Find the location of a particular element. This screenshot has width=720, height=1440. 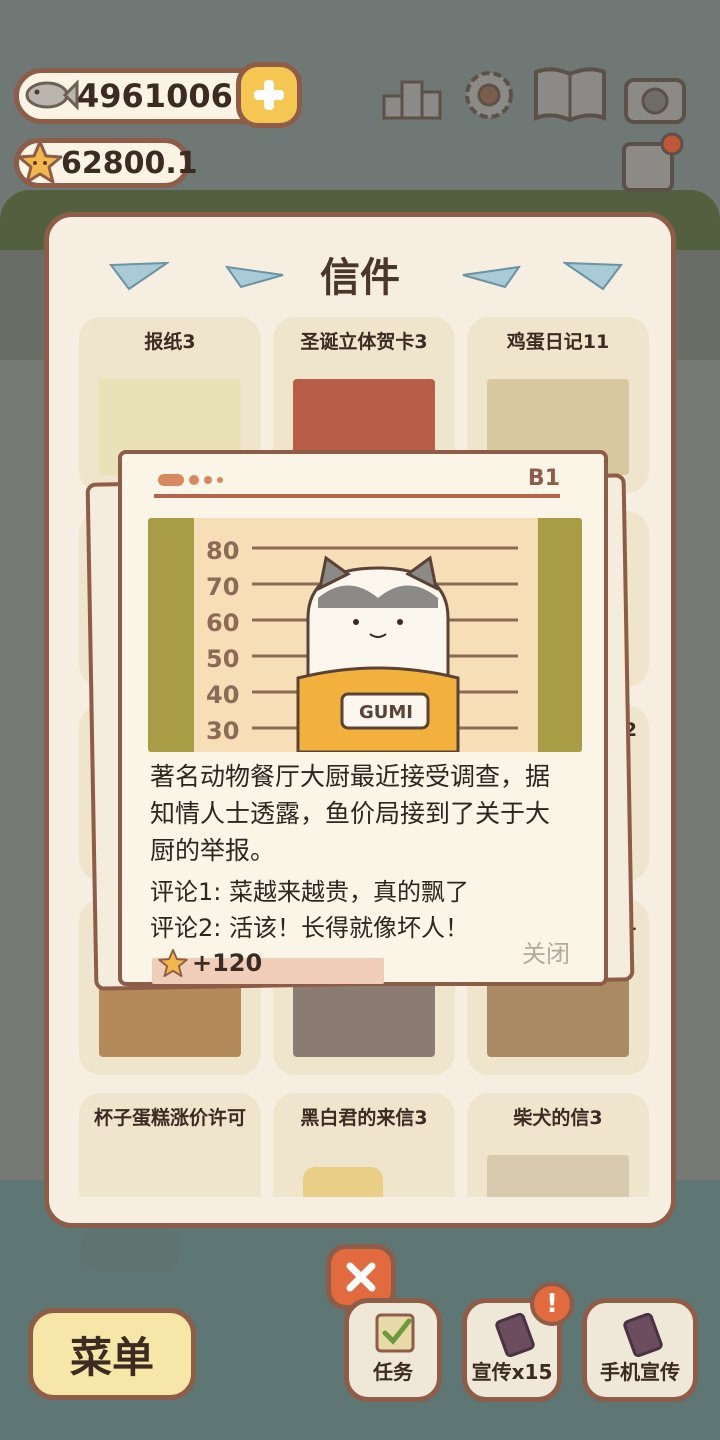

menu-button: 菜单 is located at coordinates (112, 1354).